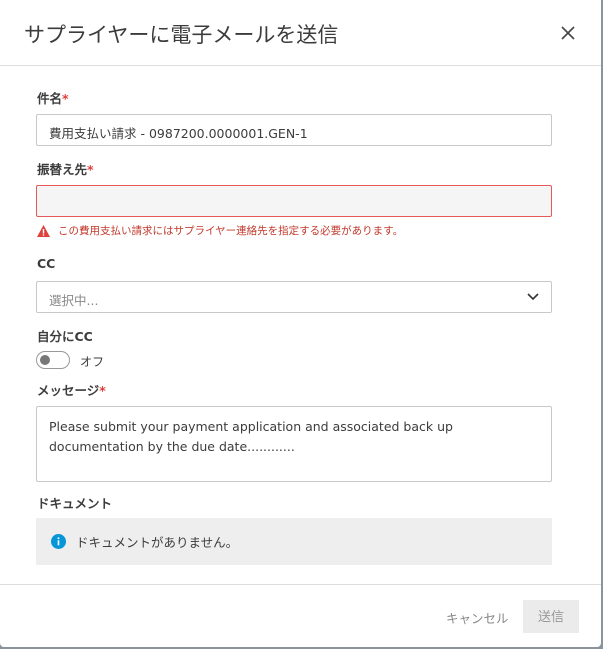 The width and height of the screenshot is (603, 649). What do you see at coordinates (533, 297) in the screenshot?
I see `chevron-down-icon` at bounding box center [533, 297].